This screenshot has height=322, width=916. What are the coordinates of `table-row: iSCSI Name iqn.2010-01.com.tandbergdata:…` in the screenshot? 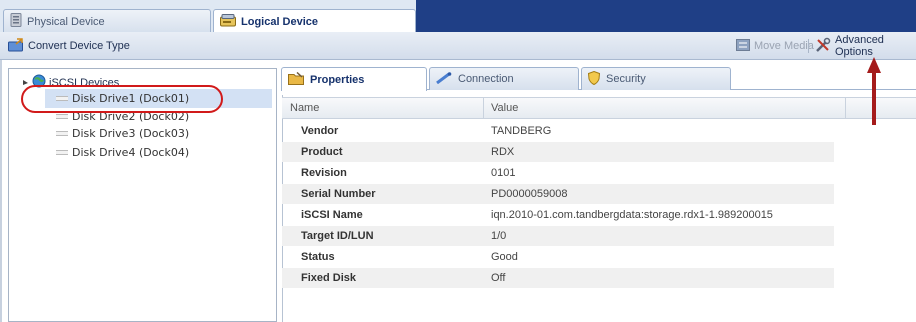 It's located at (558, 215).